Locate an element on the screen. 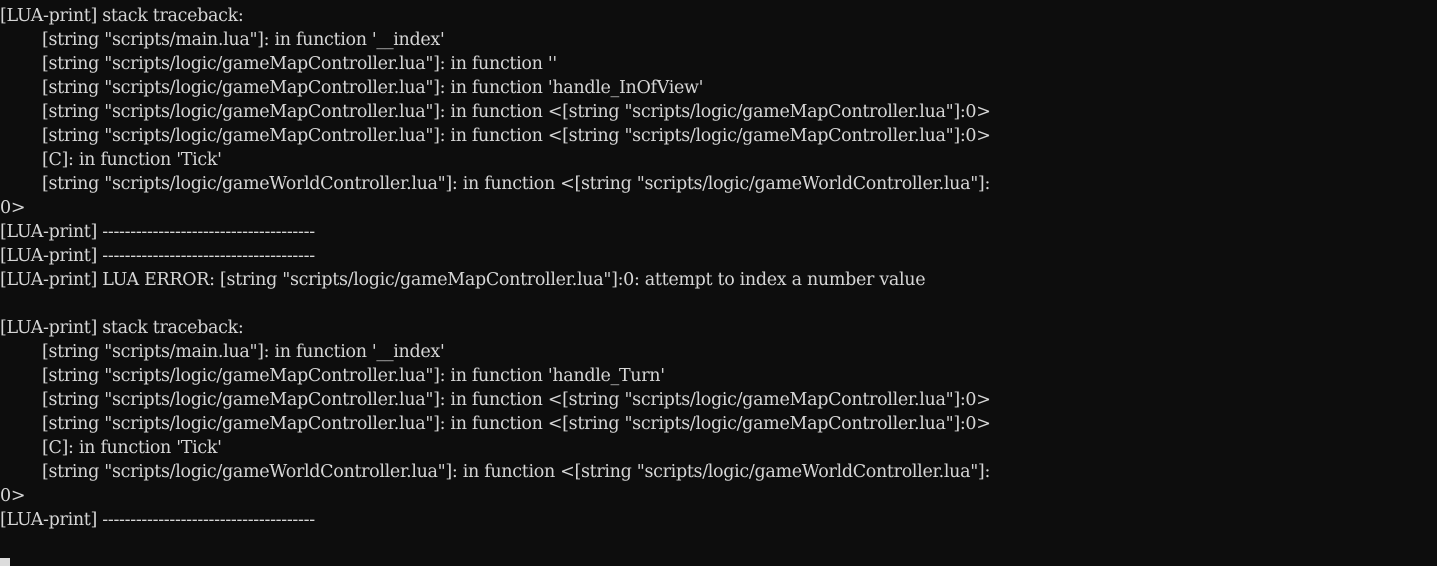 The image size is (1437, 566). text-cursor is located at coordinates (5, 562).